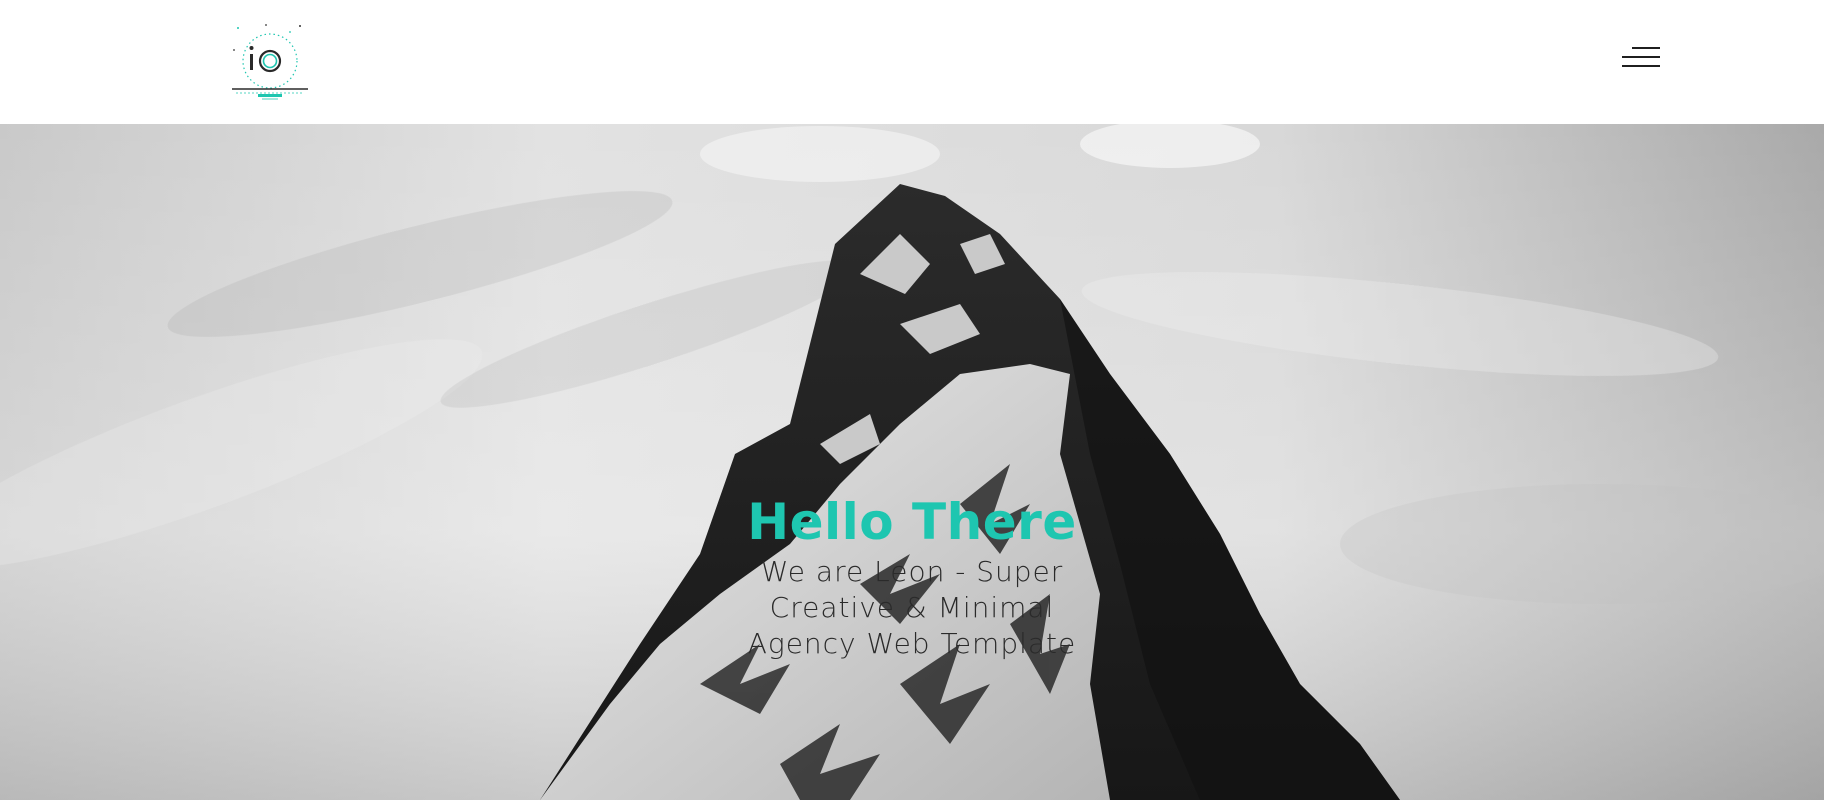 The height and width of the screenshot is (800, 1824). I want to click on logo-icon, so click(270, 62).